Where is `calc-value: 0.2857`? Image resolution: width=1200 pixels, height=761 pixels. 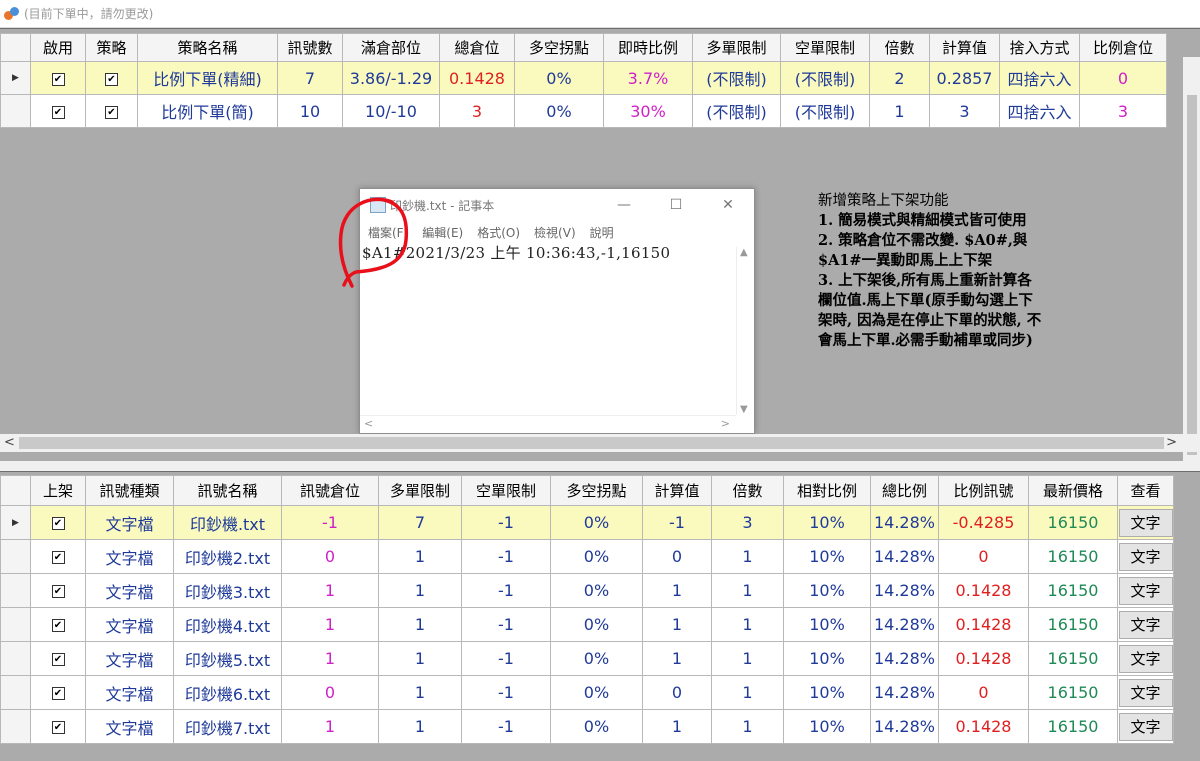 calc-value: 0.2857 is located at coordinates (964, 78).